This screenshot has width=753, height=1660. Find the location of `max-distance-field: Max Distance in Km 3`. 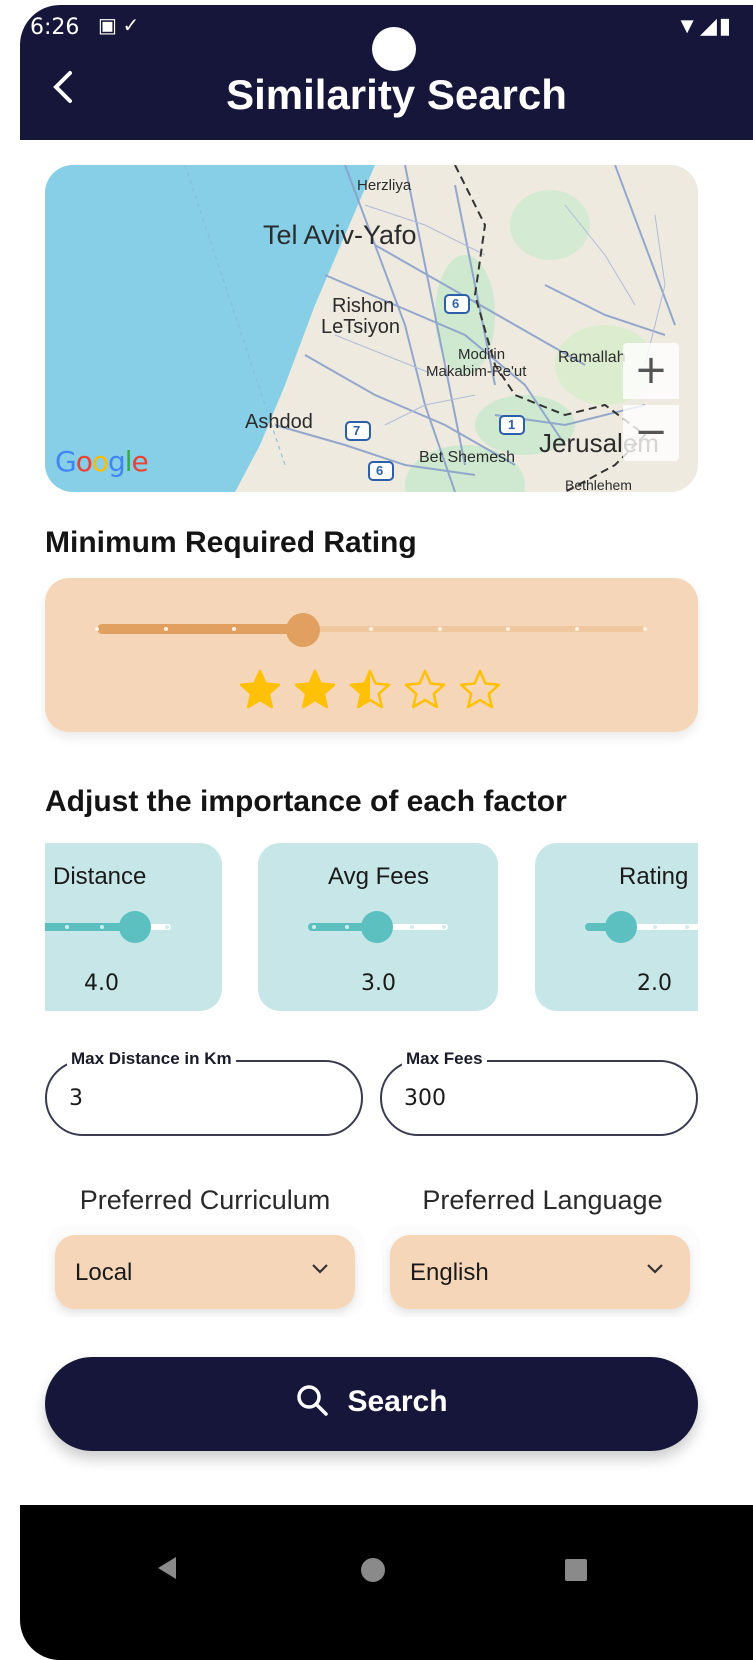

max-distance-field: Max Distance in Km 3 is located at coordinates (204, 1092).